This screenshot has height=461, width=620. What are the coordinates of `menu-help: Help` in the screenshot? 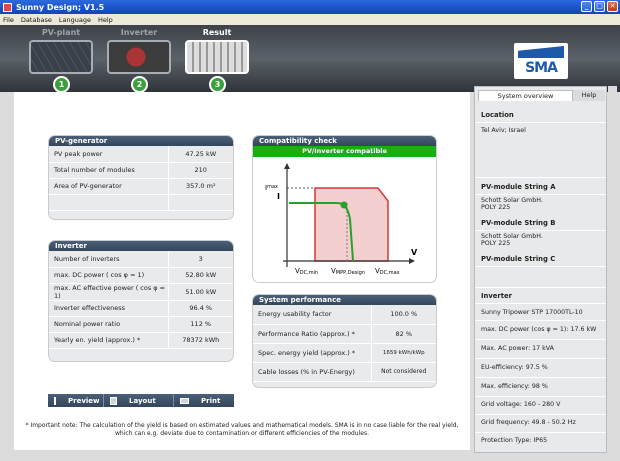 It's located at (105, 20).